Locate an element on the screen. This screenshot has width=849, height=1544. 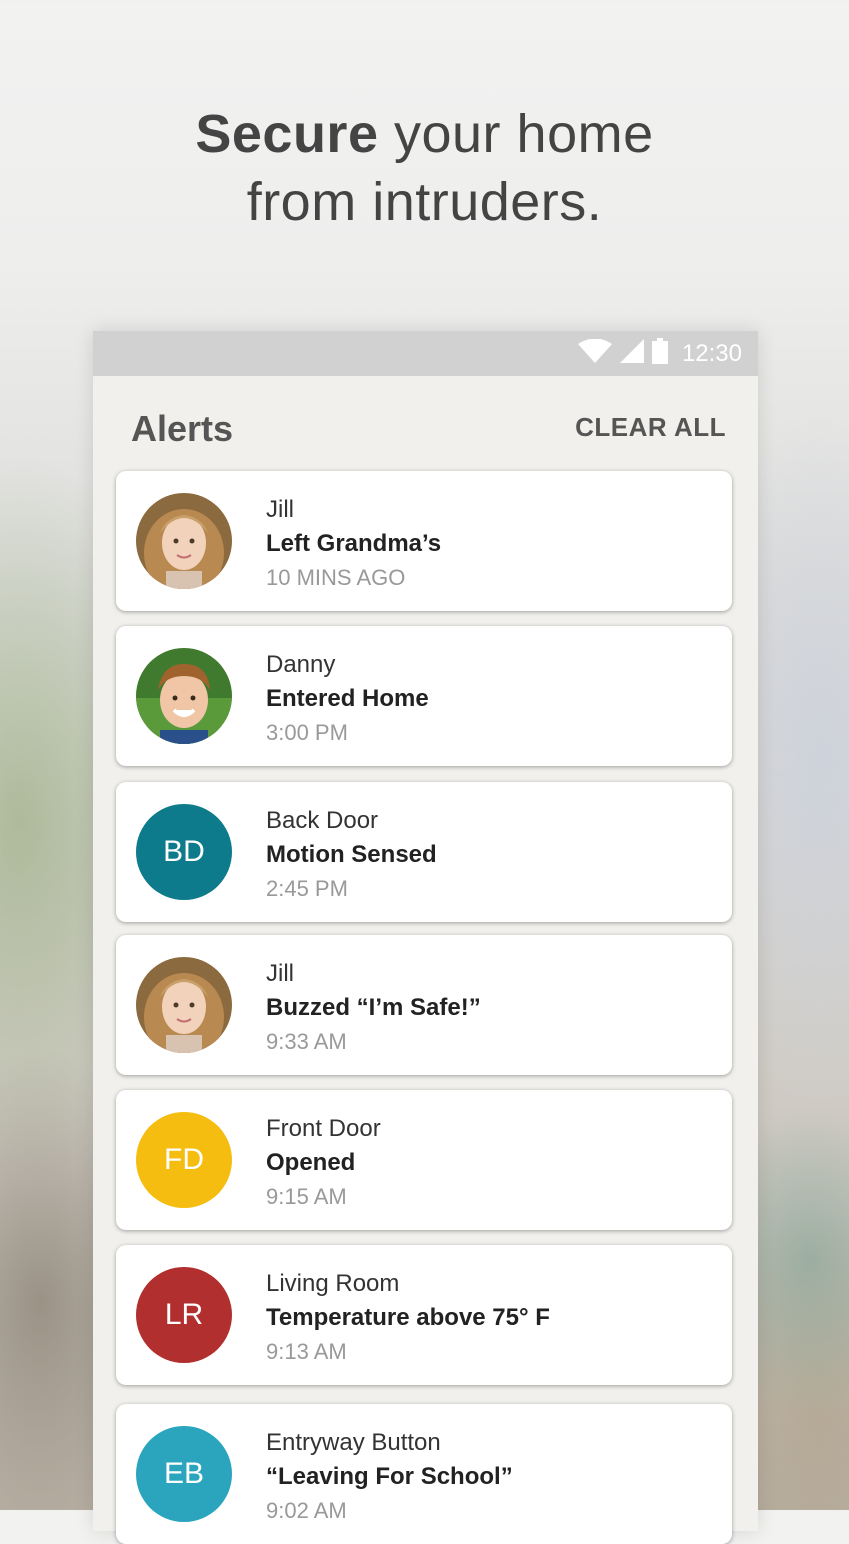
alert-time: 3:00 PM is located at coordinates (307, 732).